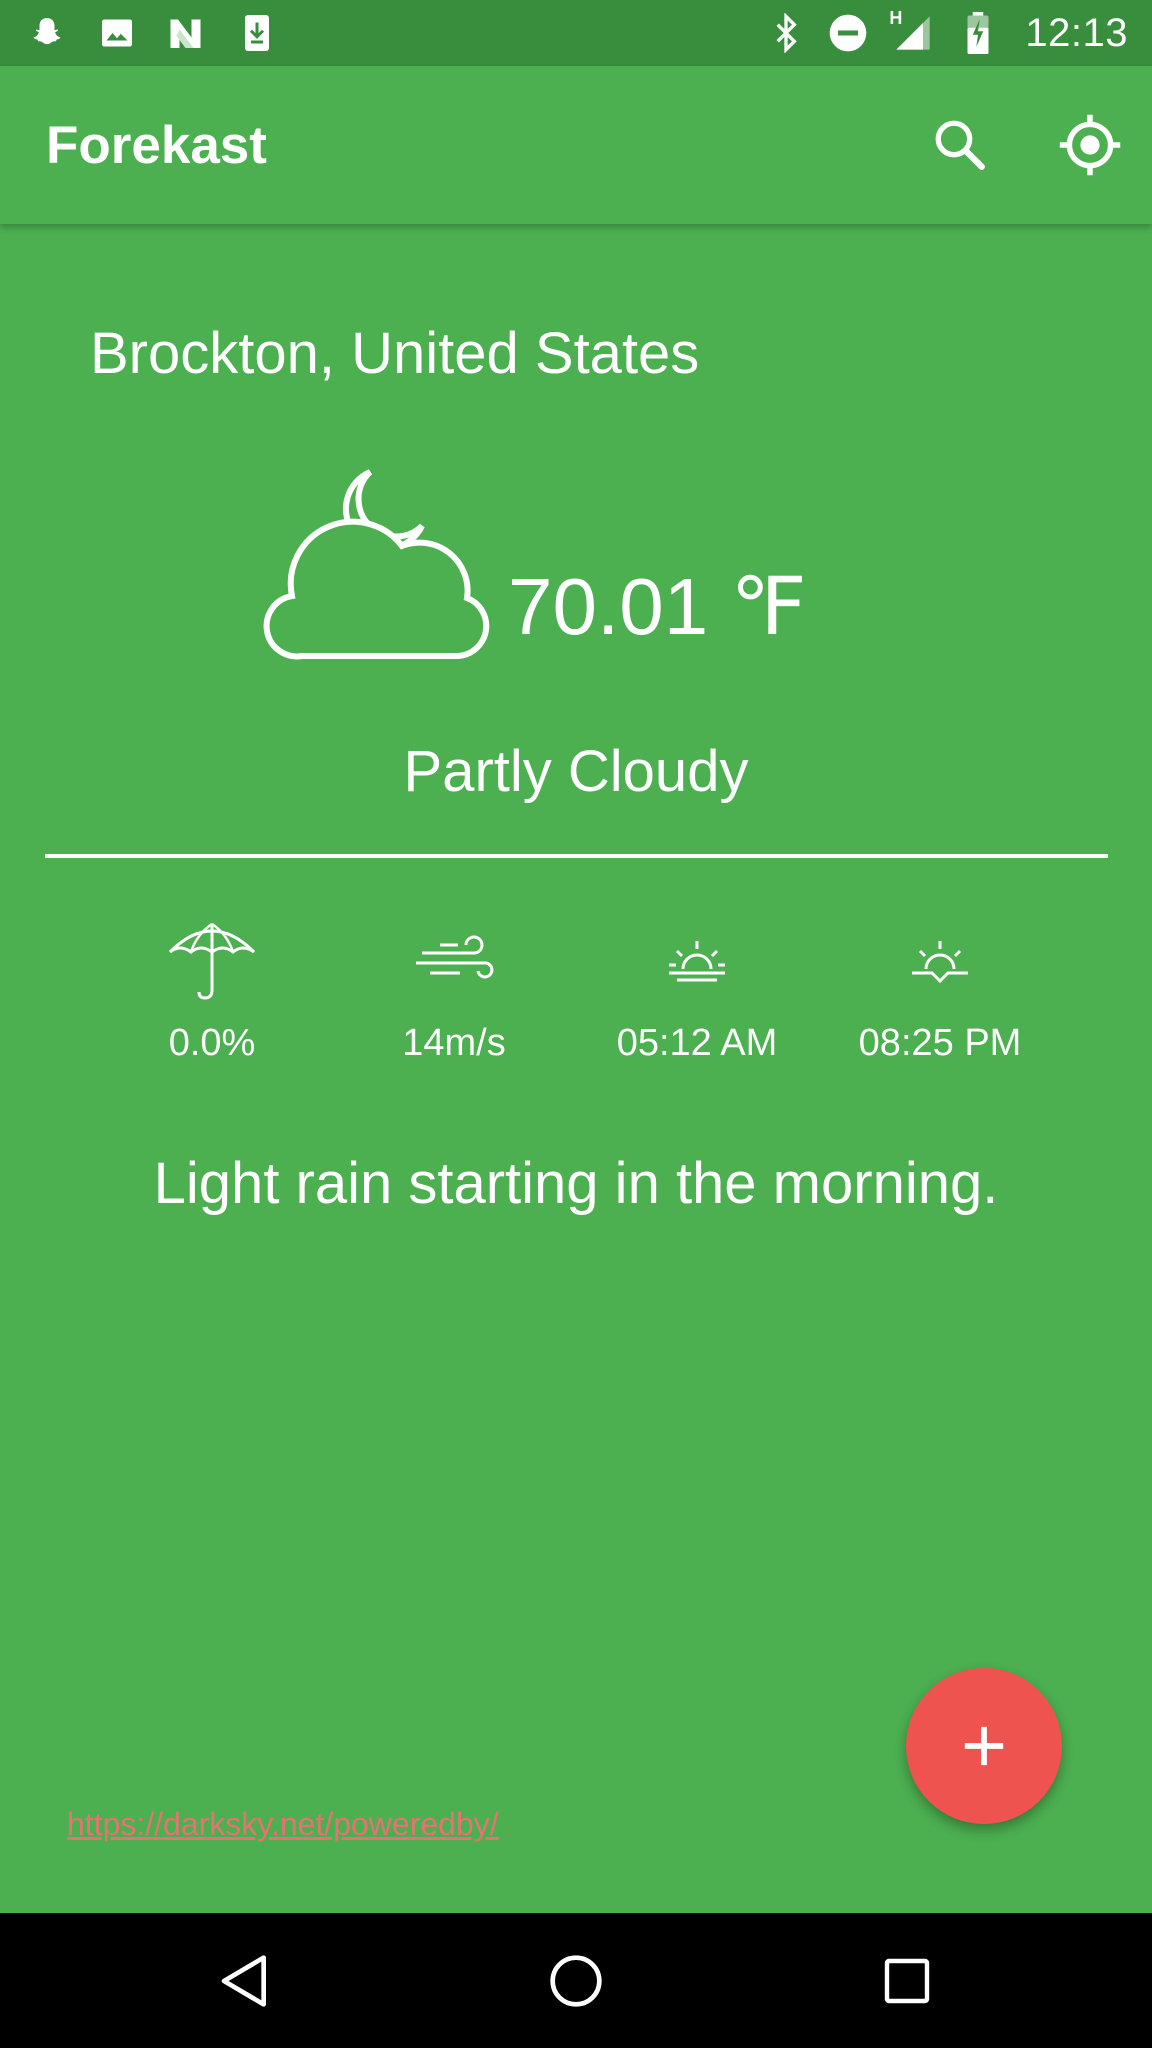 The height and width of the screenshot is (2048, 1152). I want to click on search-icon, so click(960, 145).